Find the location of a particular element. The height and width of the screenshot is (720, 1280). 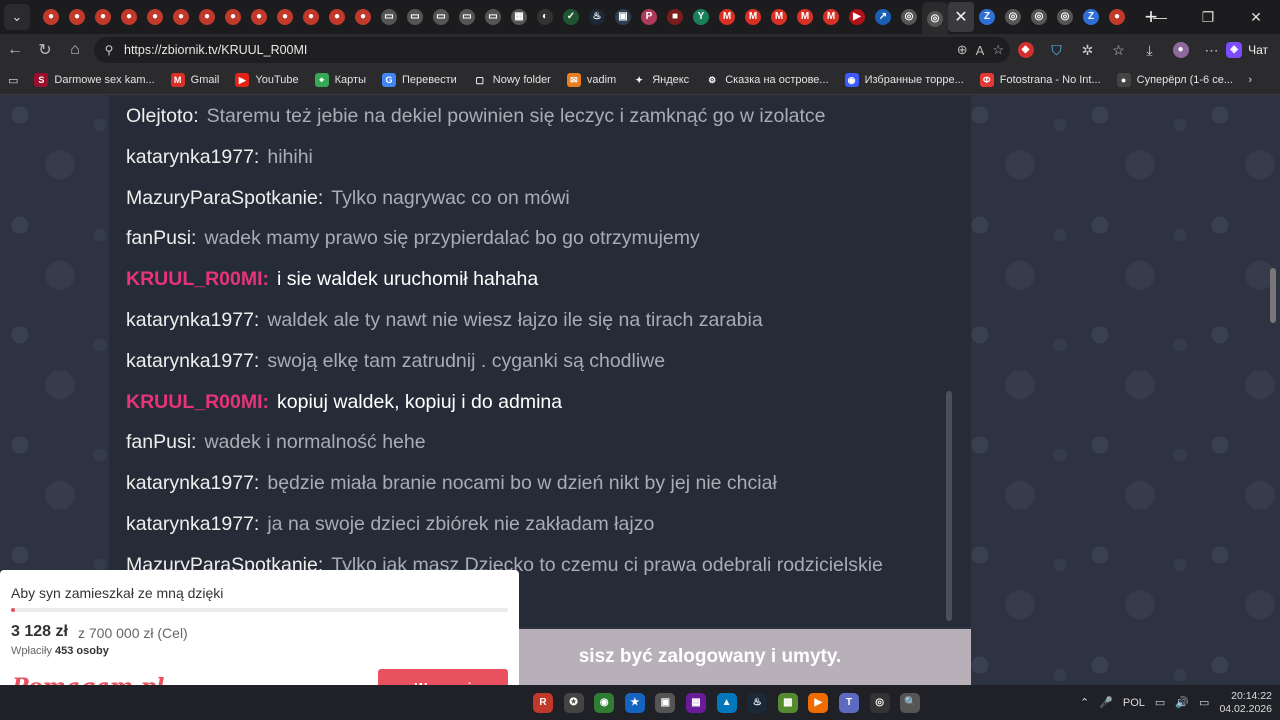

bookmarks-overflow-chevron-icon: › is located at coordinates (1250, 80).